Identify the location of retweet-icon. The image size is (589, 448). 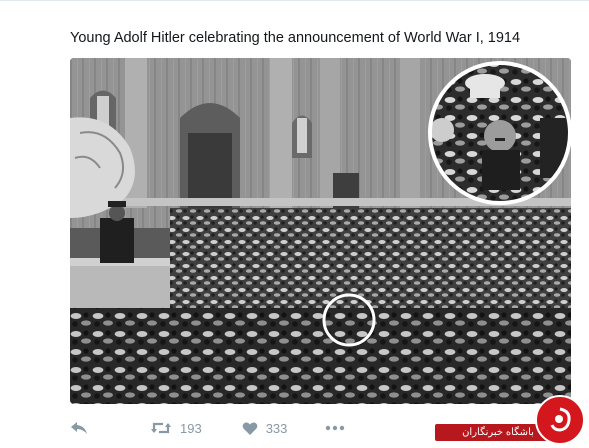
(161, 428).